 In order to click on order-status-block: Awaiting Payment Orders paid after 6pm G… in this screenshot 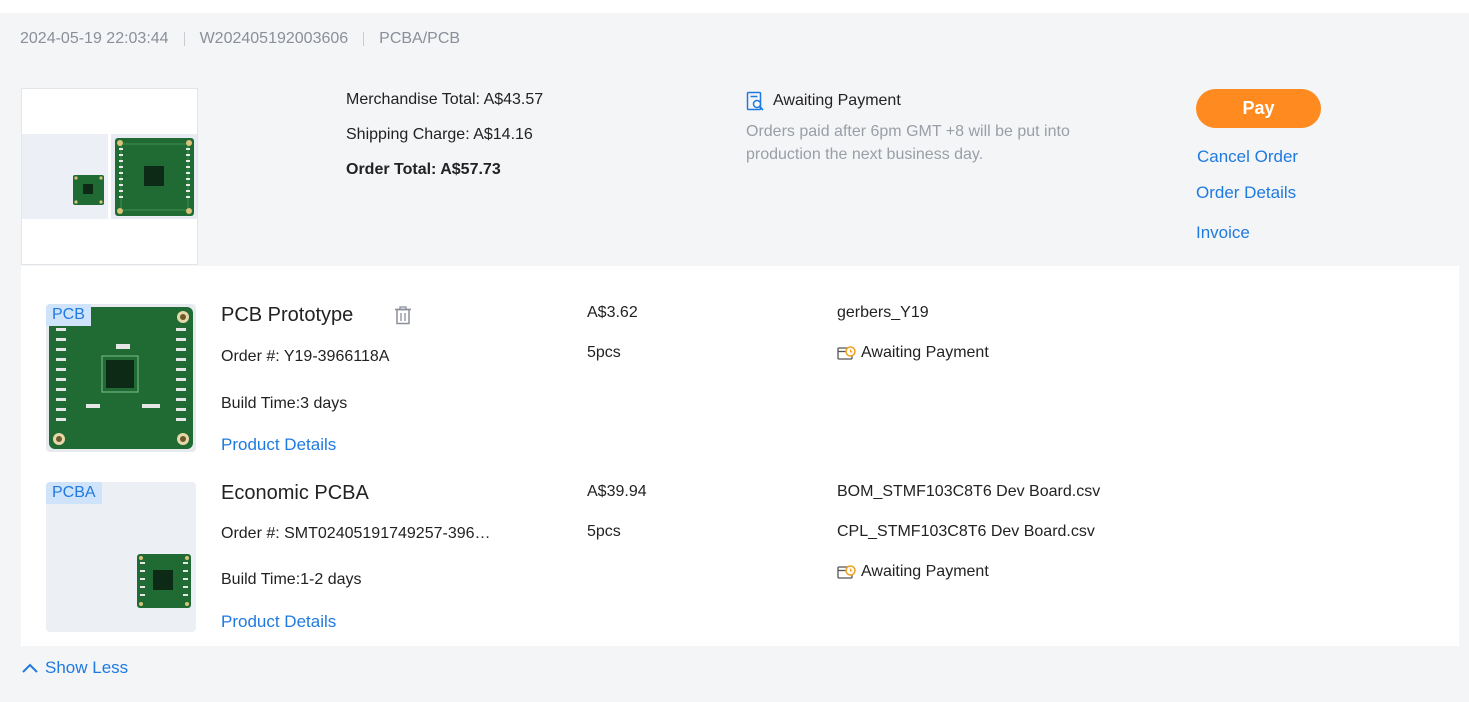, I will do `click(926, 128)`.